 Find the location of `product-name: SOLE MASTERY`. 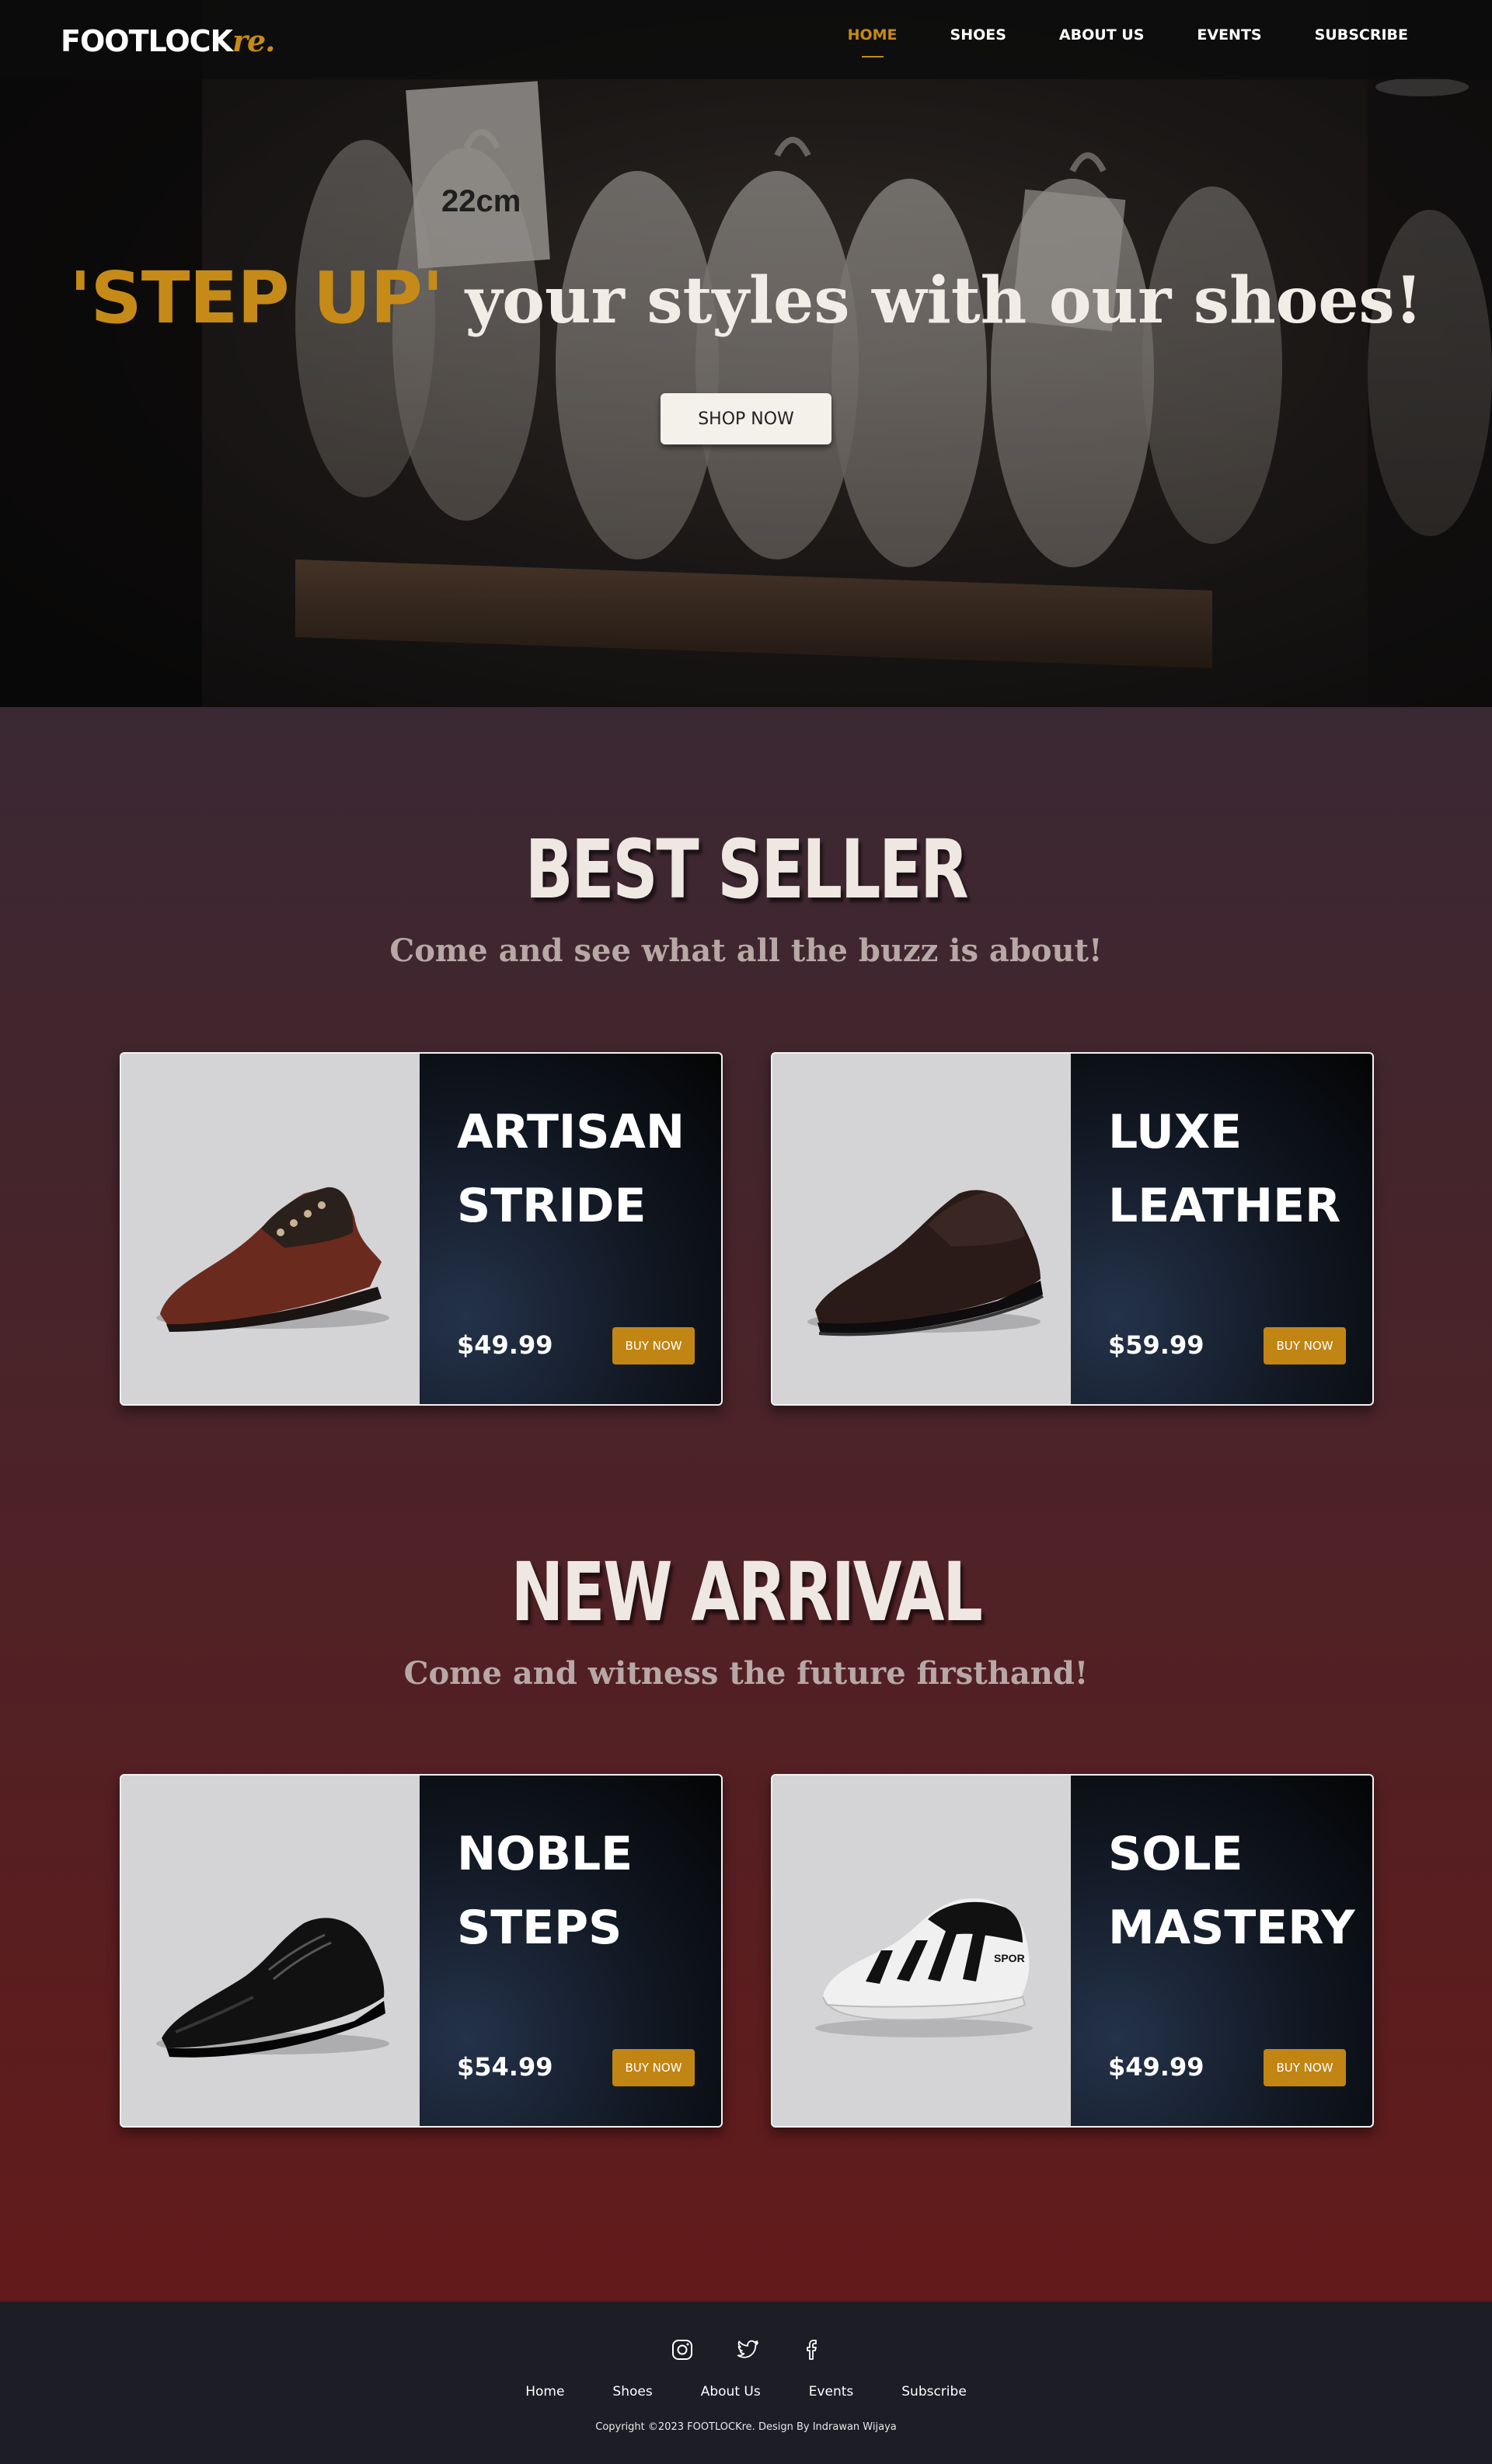

product-name: SOLE MASTERY is located at coordinates (1231, 1891).